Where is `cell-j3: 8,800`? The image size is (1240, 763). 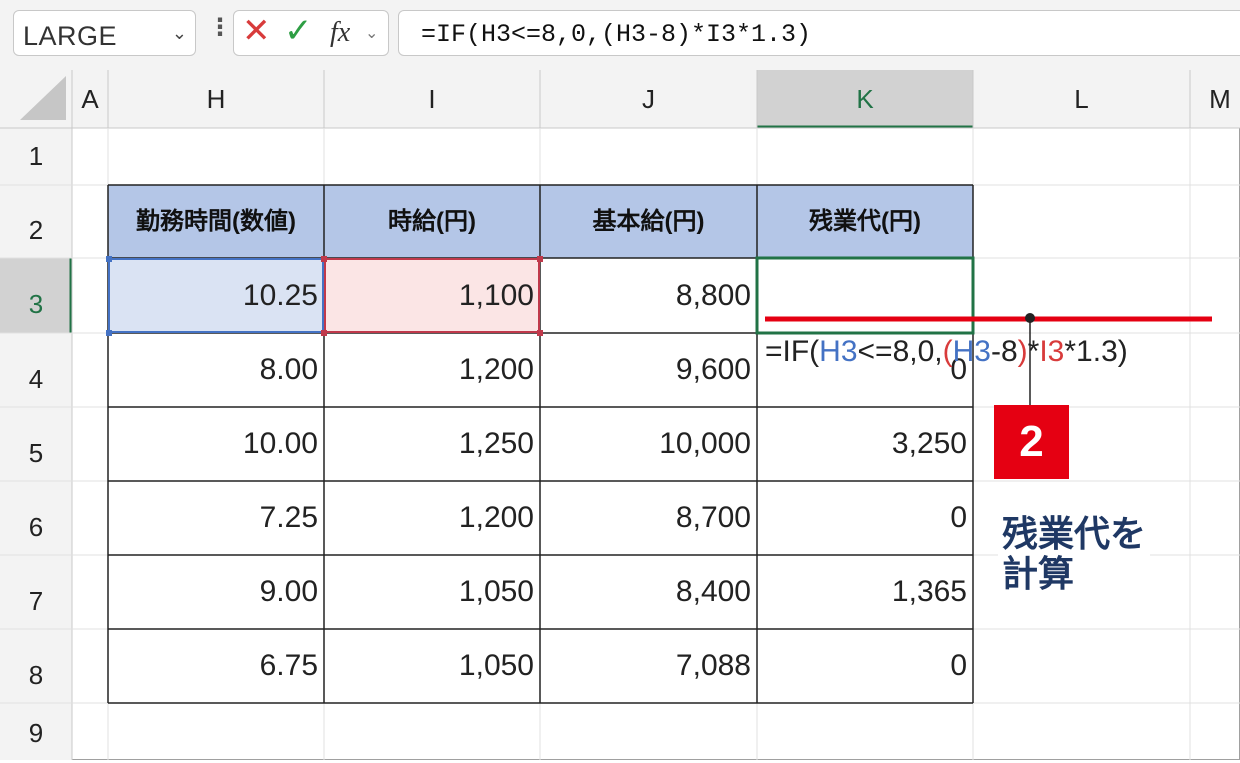
cell-j3: 8,800 is located at coordinates (648, 295).